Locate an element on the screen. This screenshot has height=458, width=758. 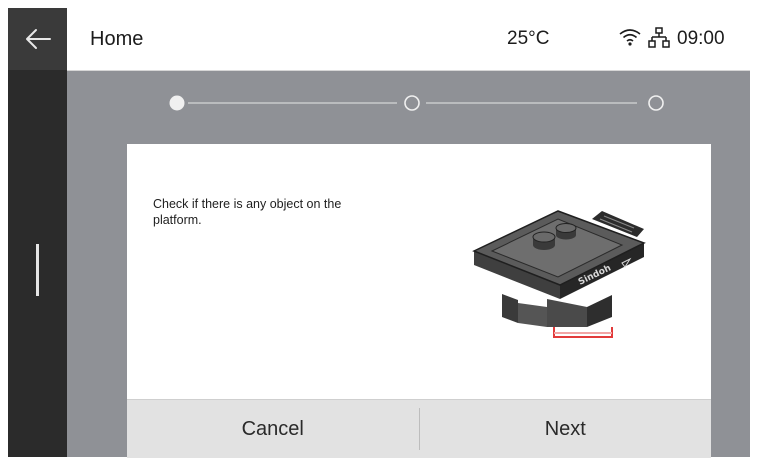
dialog-footer: Cancel Next is located at coordinates (419, 428).